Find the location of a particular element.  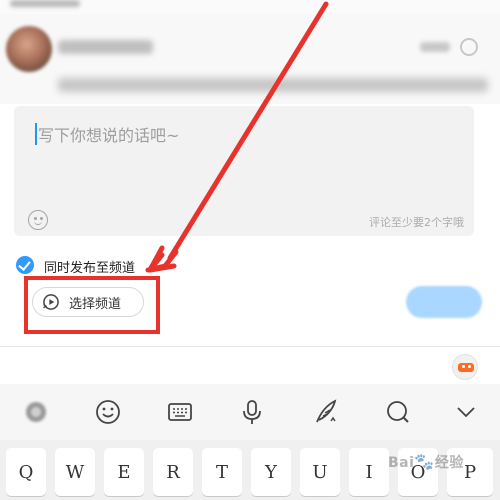

key-t: T is located at coordinates (222, 472).